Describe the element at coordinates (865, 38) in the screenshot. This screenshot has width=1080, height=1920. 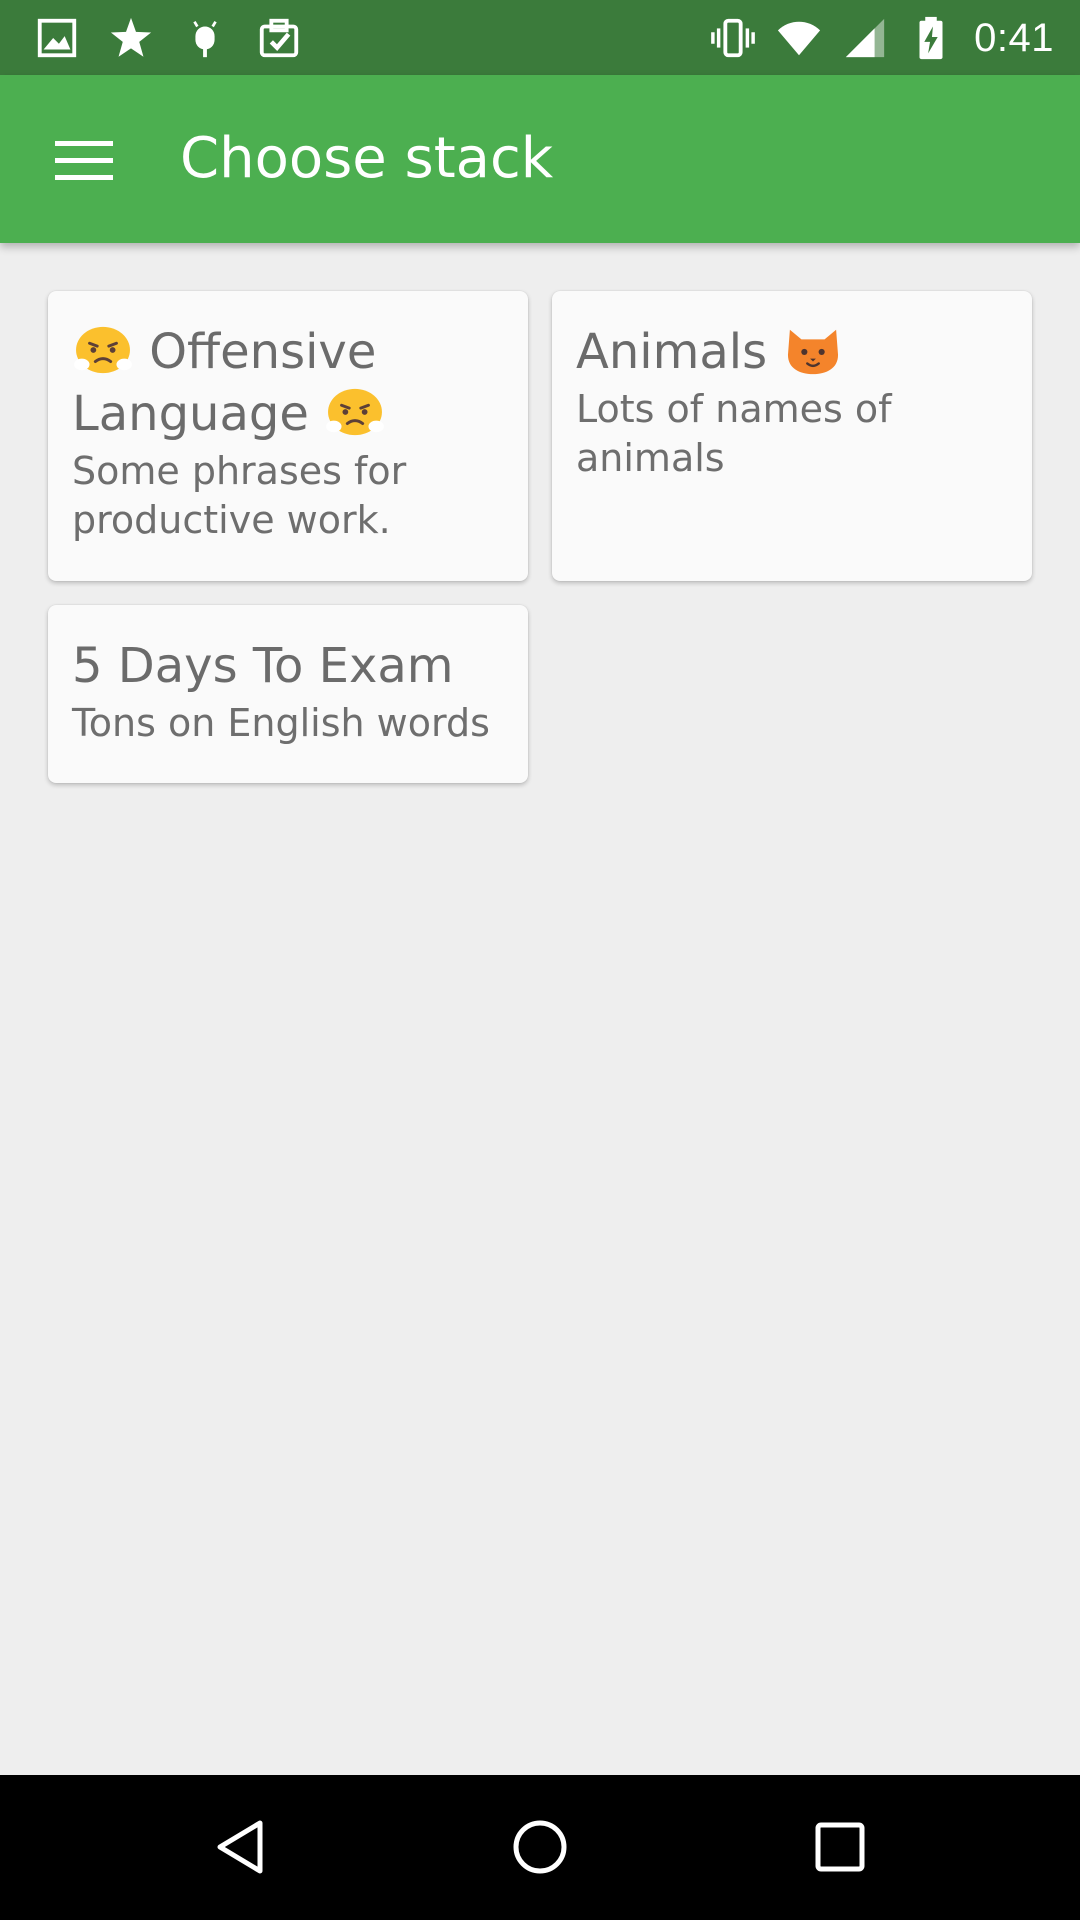
I see `cell-signal-icon` at that location.